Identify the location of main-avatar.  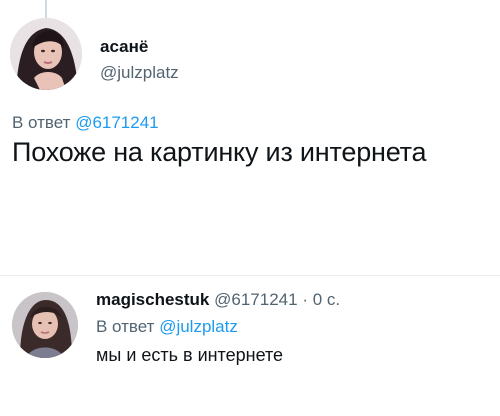
(46, 54).